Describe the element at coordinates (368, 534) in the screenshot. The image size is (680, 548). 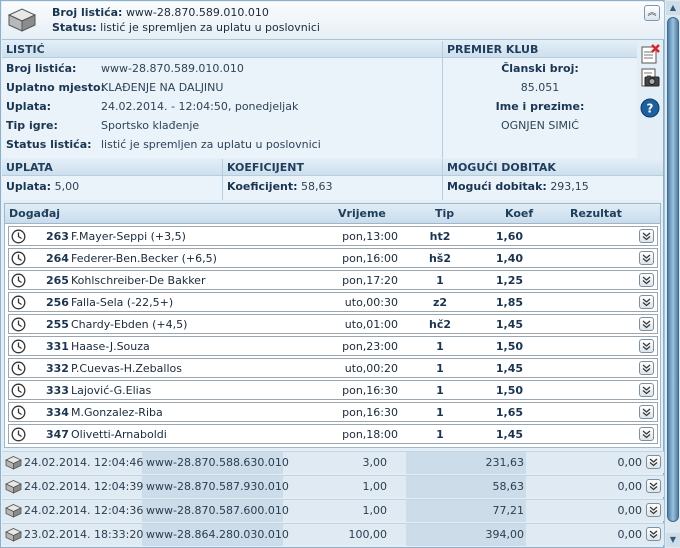
I see `history-stake: 100,00` at that location.